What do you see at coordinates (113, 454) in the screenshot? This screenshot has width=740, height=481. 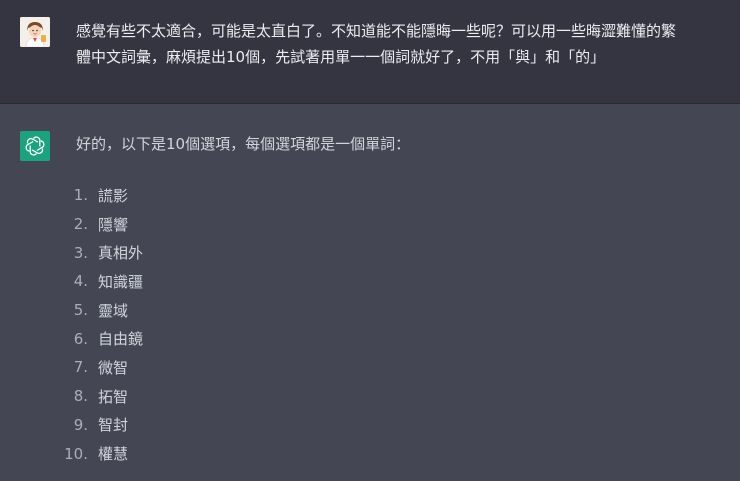 I see `list-item-text: 權慧` at bounding box center [113, 454].